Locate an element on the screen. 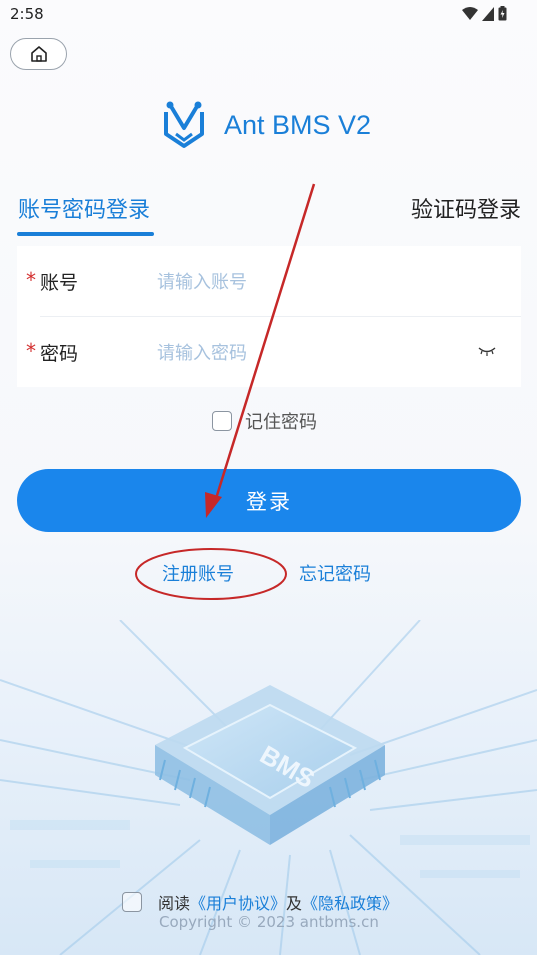 Image resolution: width=537 pixels, height=955 pixels. home-button is located at coordinates (38, 54).